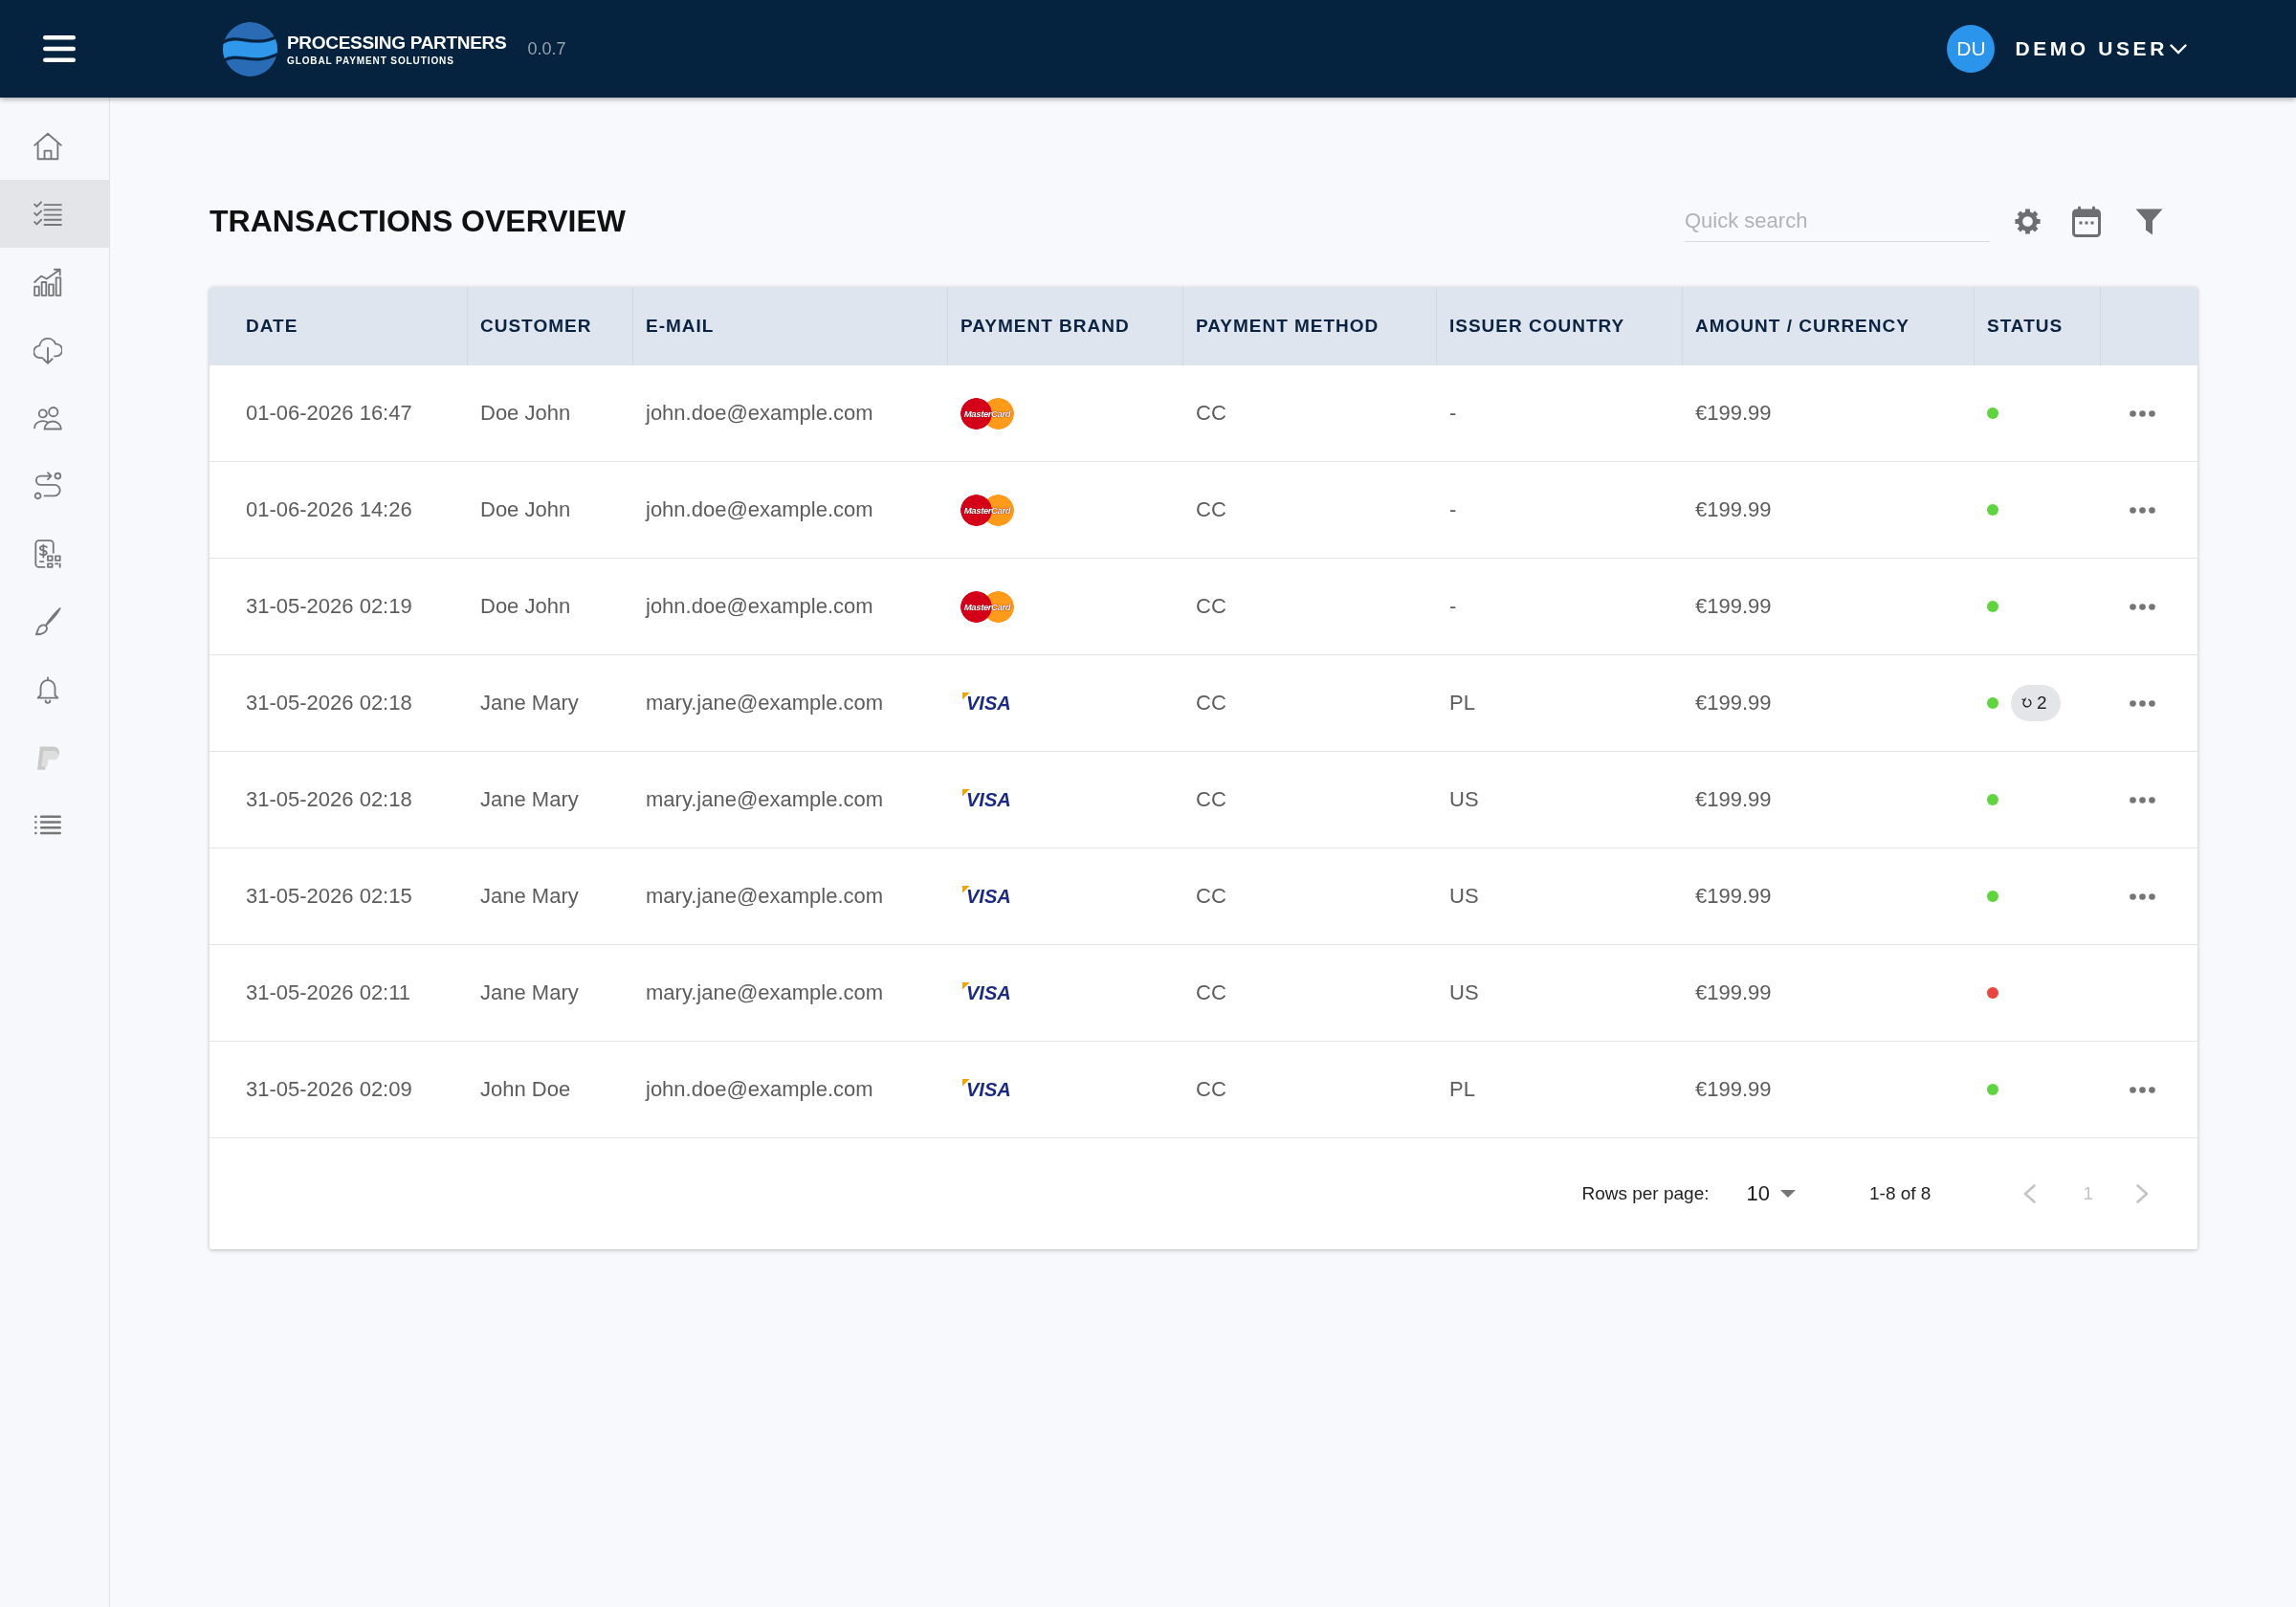  Describe the element at coordinates (2101, 48) in the screenshot. I see `user-menu-button: DEMO USER` at that location.